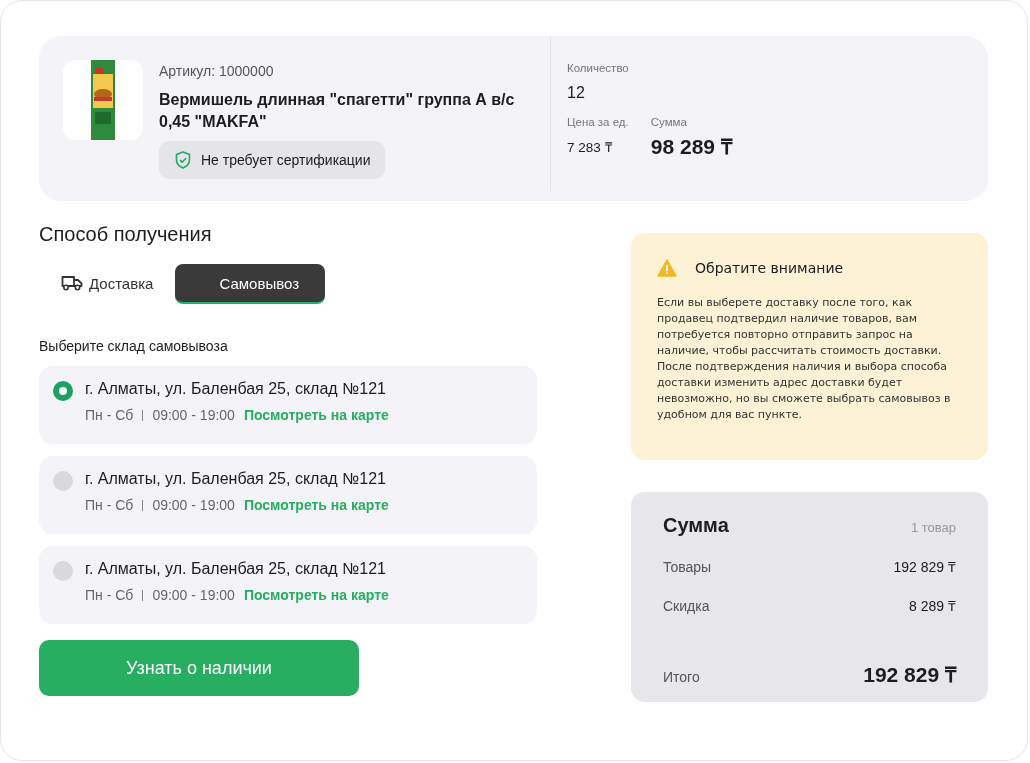  What do you see at coordinates (687, 567) in the screenshot?
I see `summary-label: Товары` at bounding box center [687, 567].